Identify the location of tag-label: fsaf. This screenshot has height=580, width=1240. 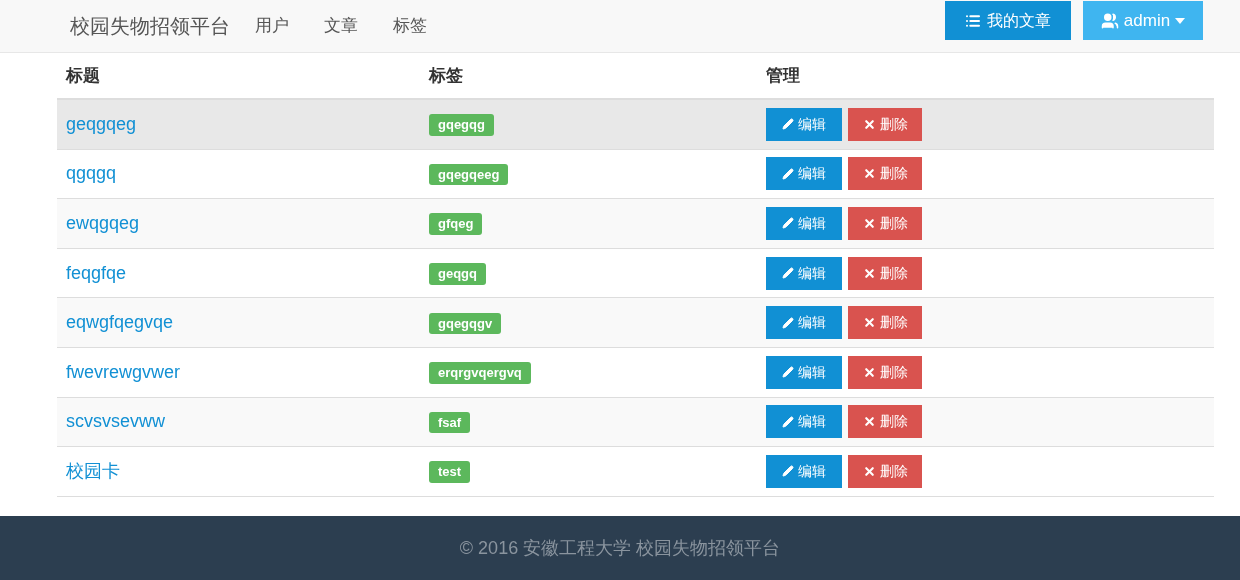
(450, 422).